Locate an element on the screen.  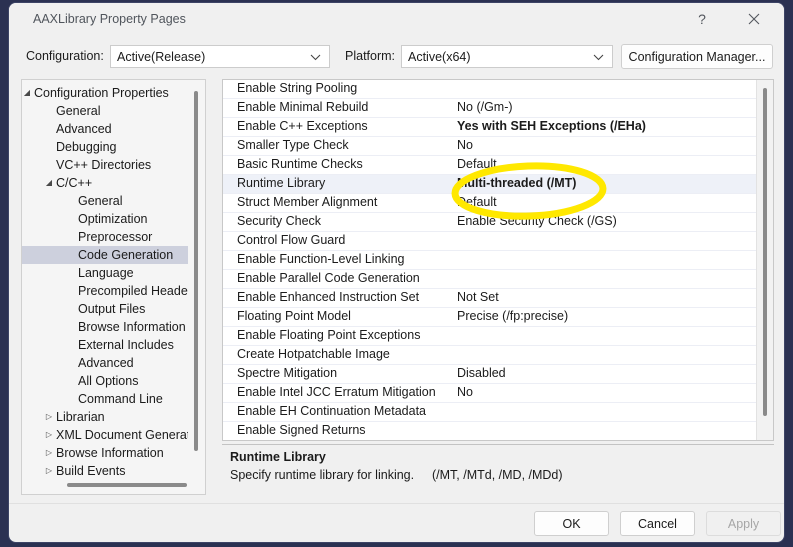
chevron-down-icon is located at coordinates (315, 57).